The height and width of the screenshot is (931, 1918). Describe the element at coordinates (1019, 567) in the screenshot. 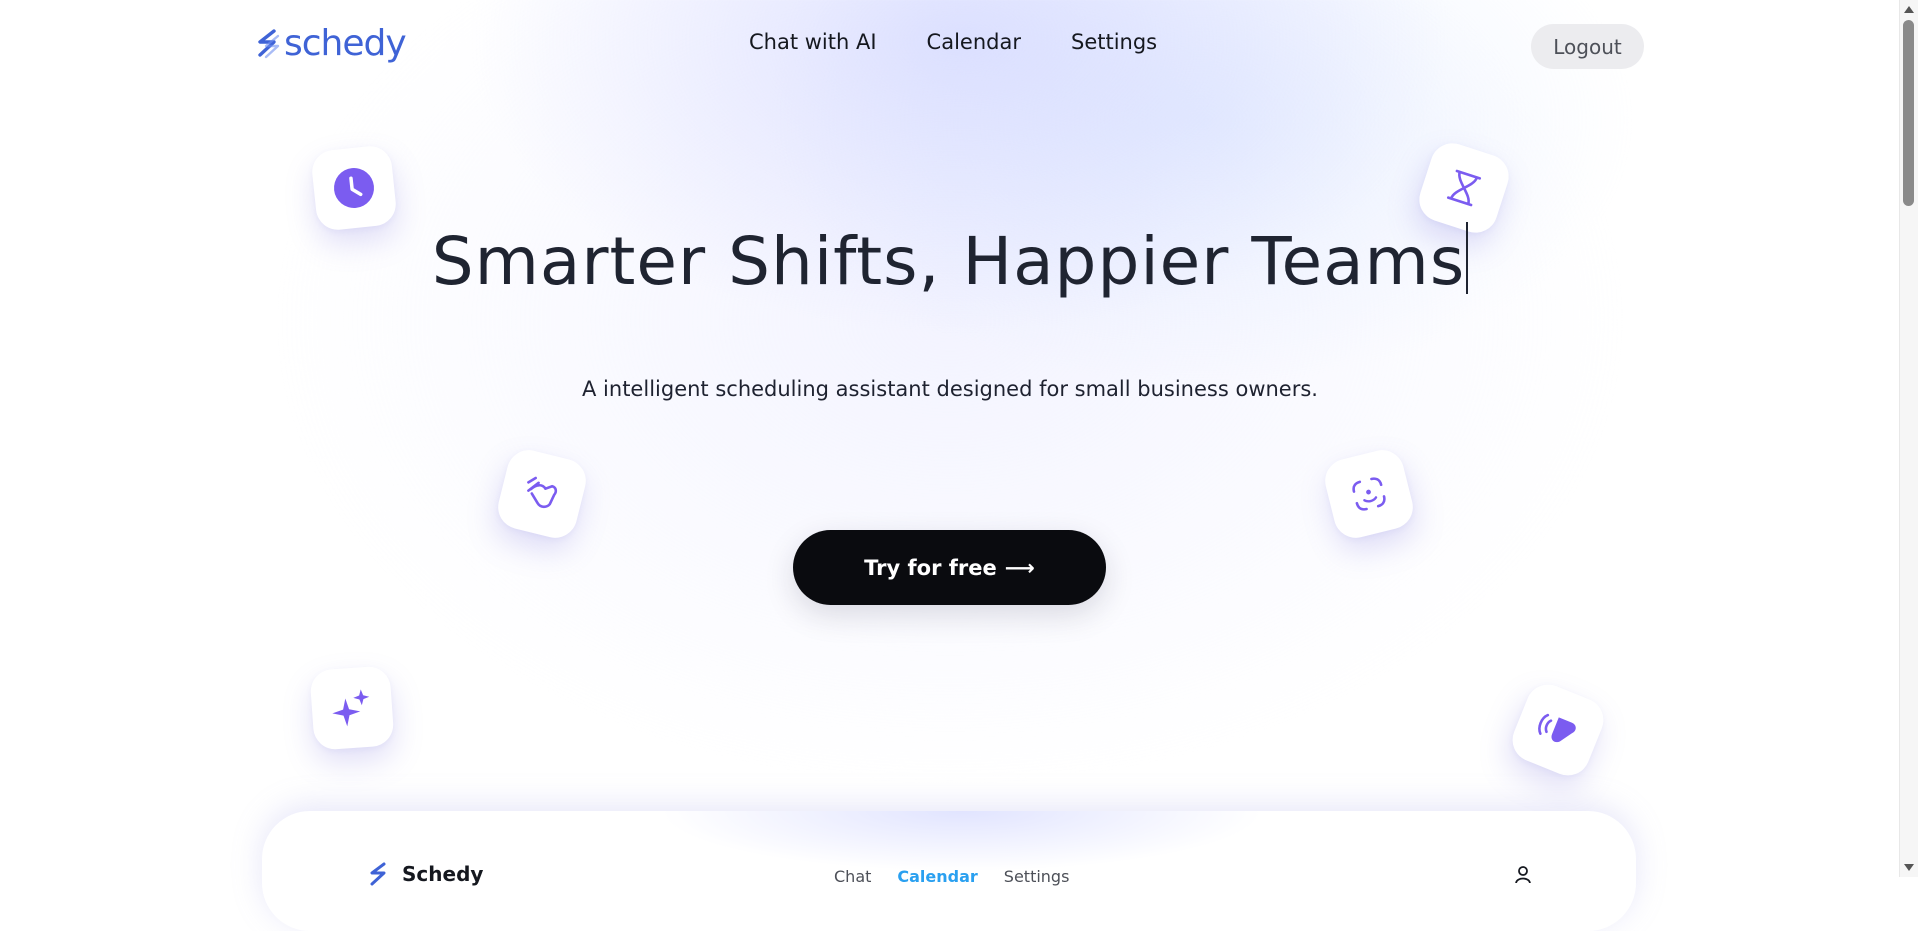

I see `arrow-right-icon: ⟶` at that location.